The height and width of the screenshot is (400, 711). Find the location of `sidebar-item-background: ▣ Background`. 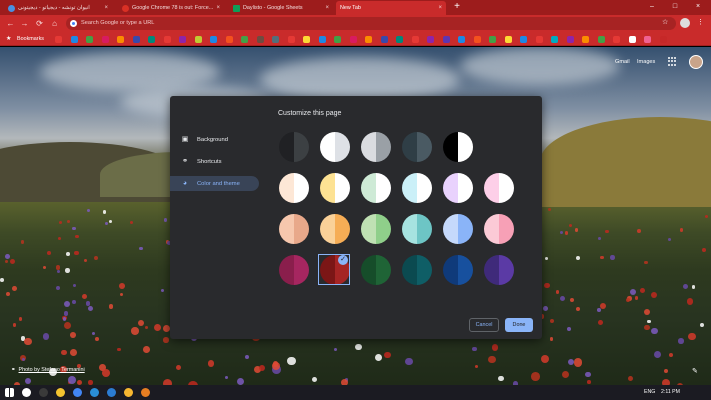

sidebar-item-background: ▣ Background is located at coordinates (214, 139).